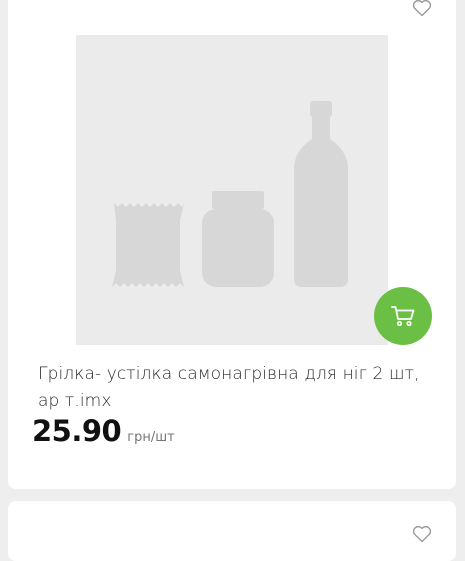 The height and width of the screenshot is (561, 465). I want to click on shopping-cart-icon, so click(403, 316).